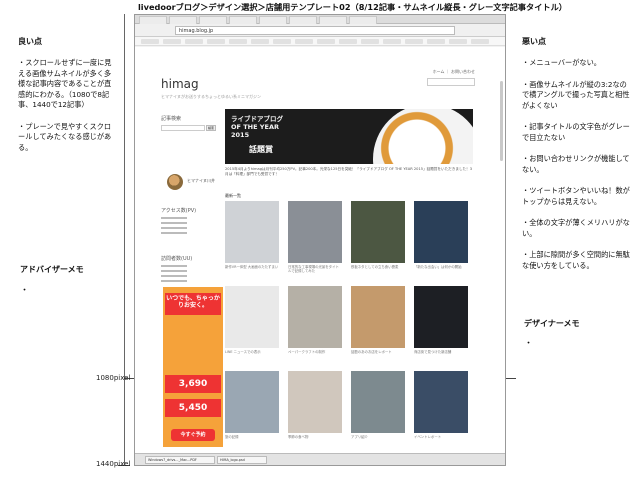 This screenshot has height=480, width=640. Describe the element at coordinates (576, 94) in the screenshot. I see `bad-point: ・画像サムネイルが縦の3:2なので横アングルで撮った写真と相性がよくない` at that location.